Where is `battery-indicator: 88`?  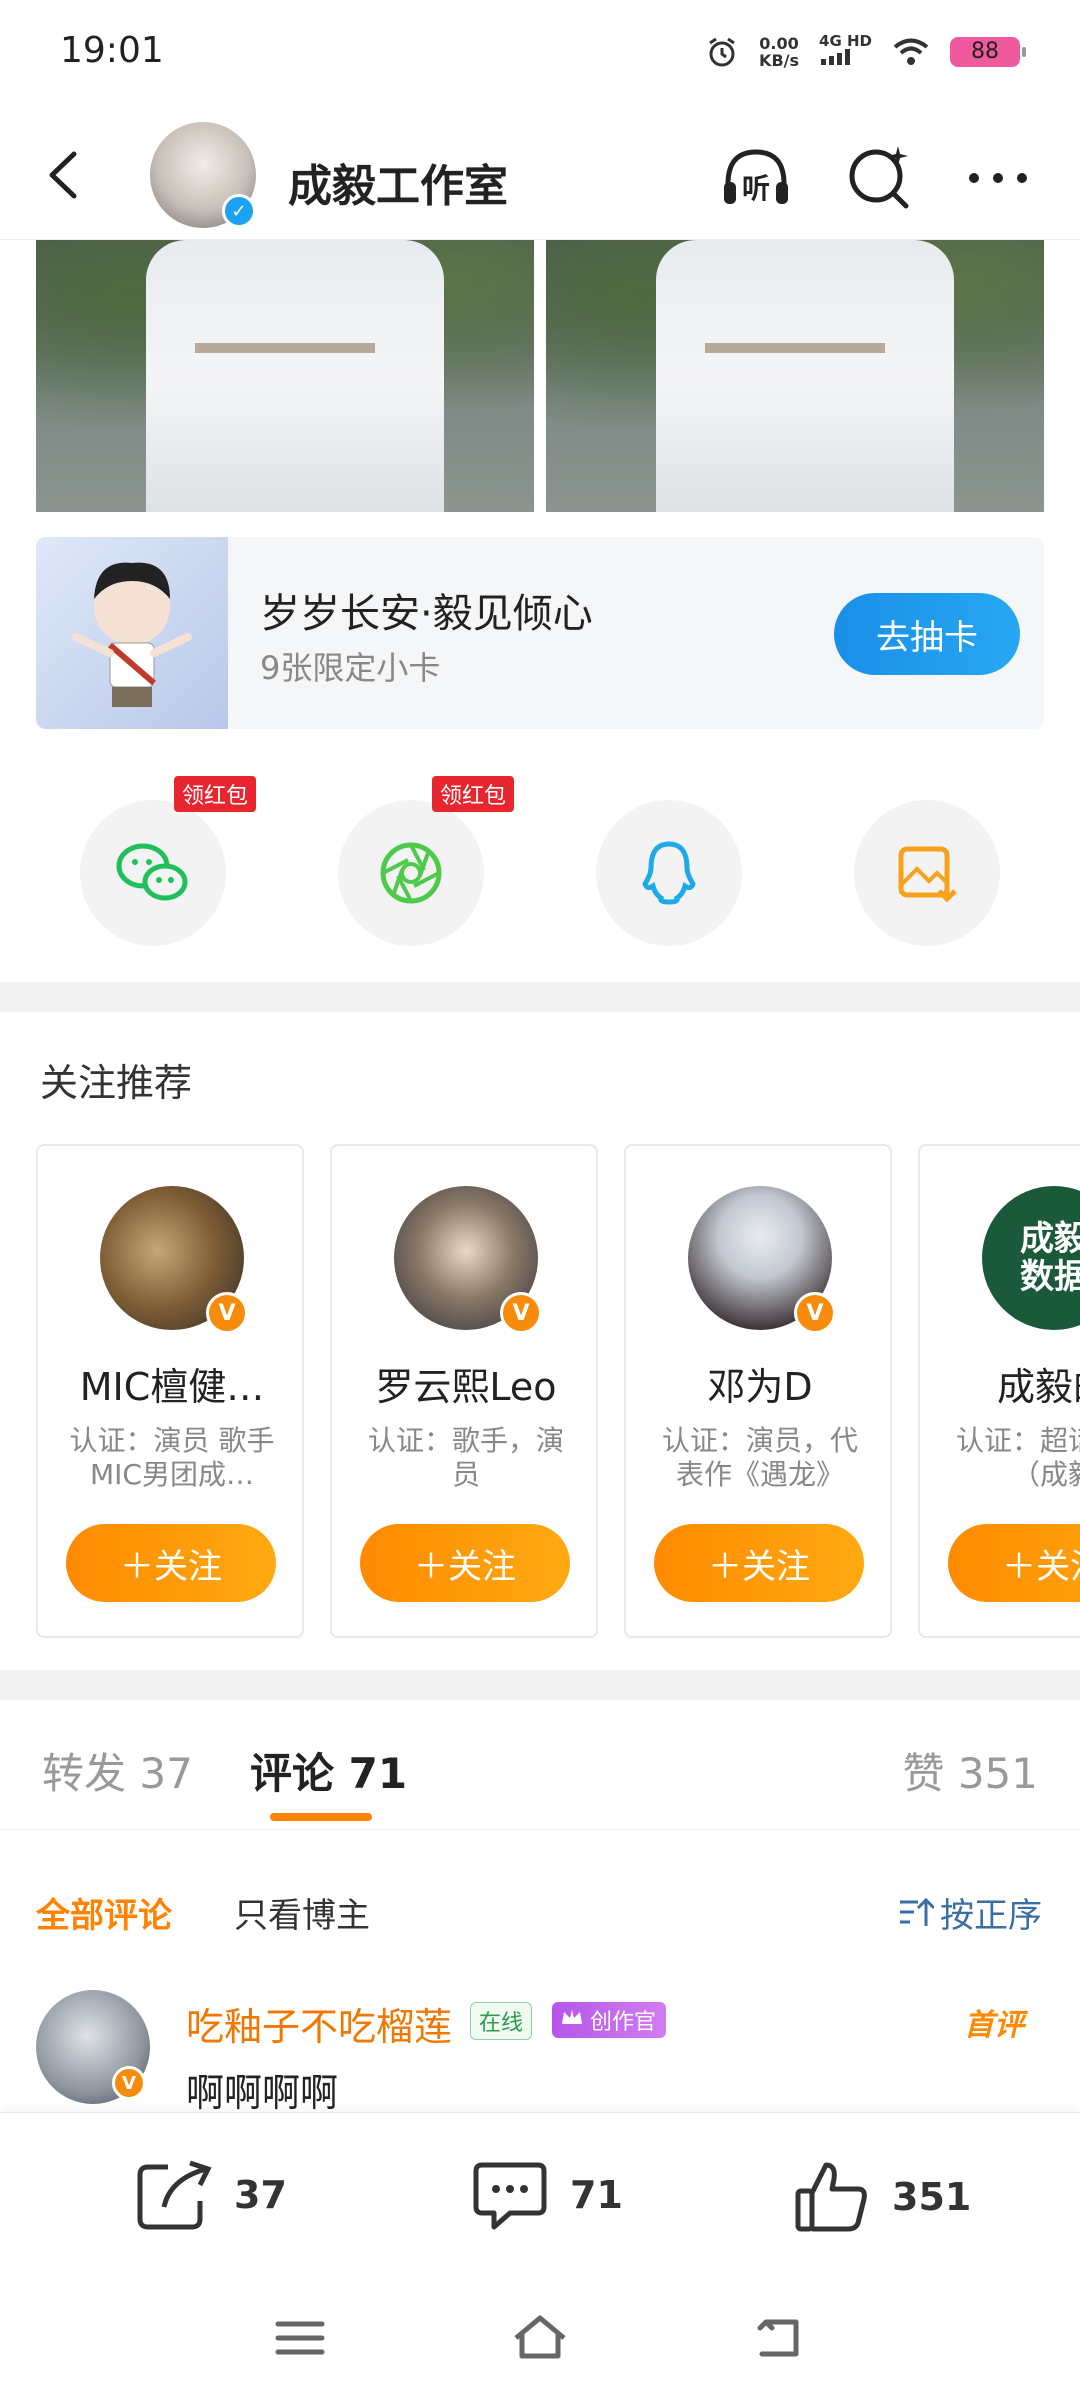 battery-indicator: 88 is located at coordinates (988, 51).